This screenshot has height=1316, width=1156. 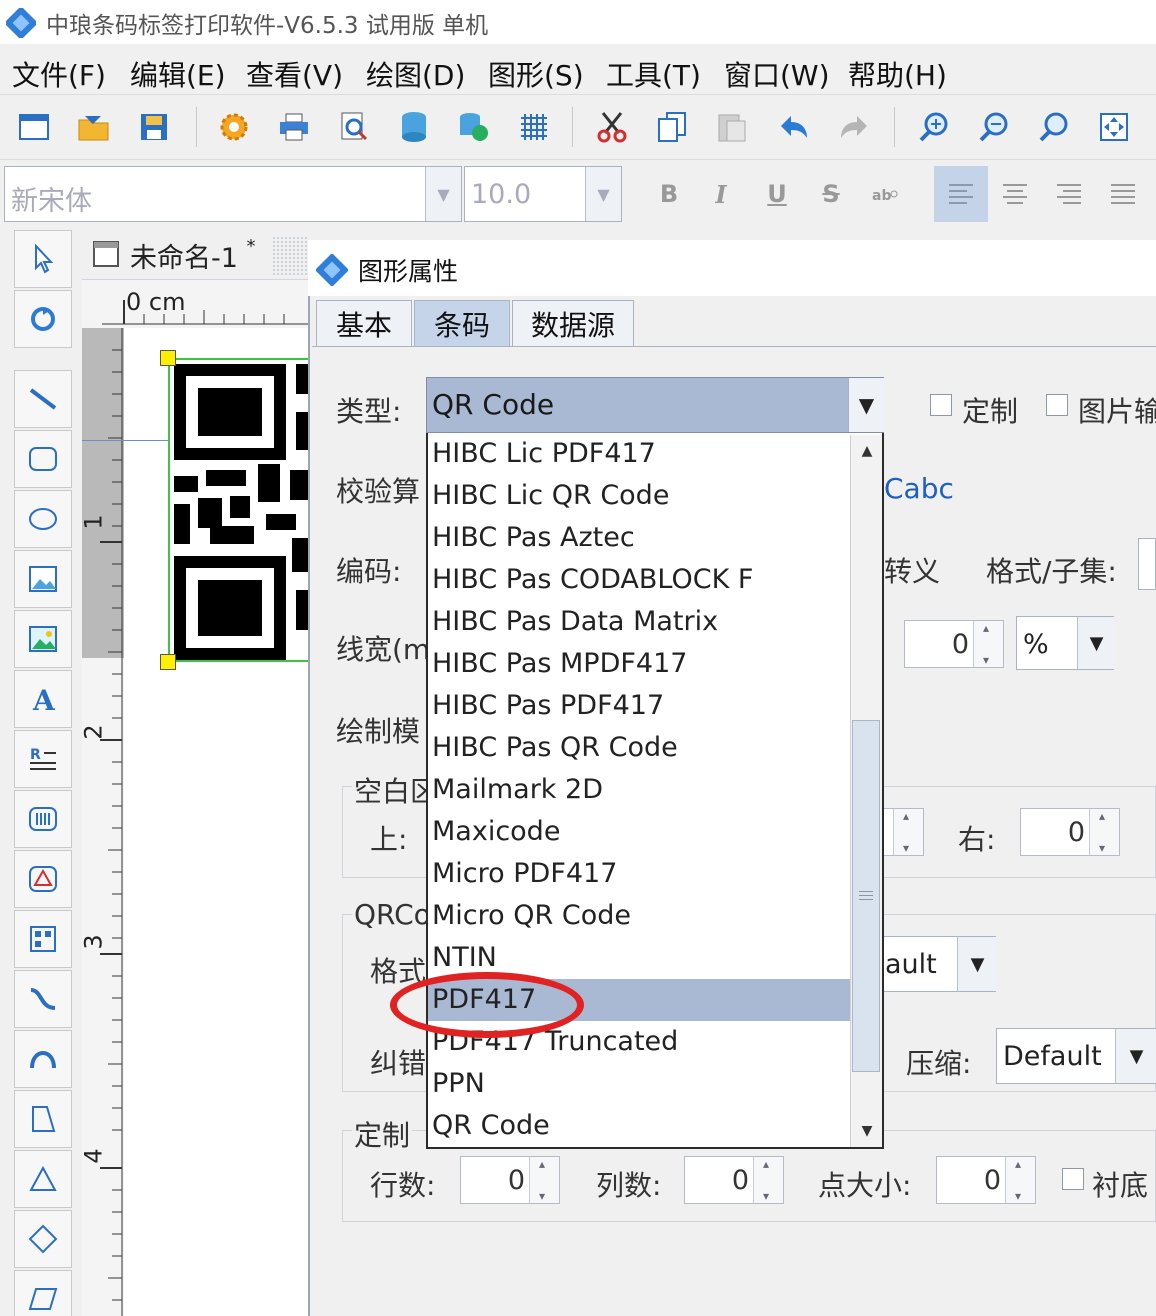 What do you see at coordinates (1069, 194) in the screenshot?
I see `align-right-icon` at bounding box center [1069, 194].